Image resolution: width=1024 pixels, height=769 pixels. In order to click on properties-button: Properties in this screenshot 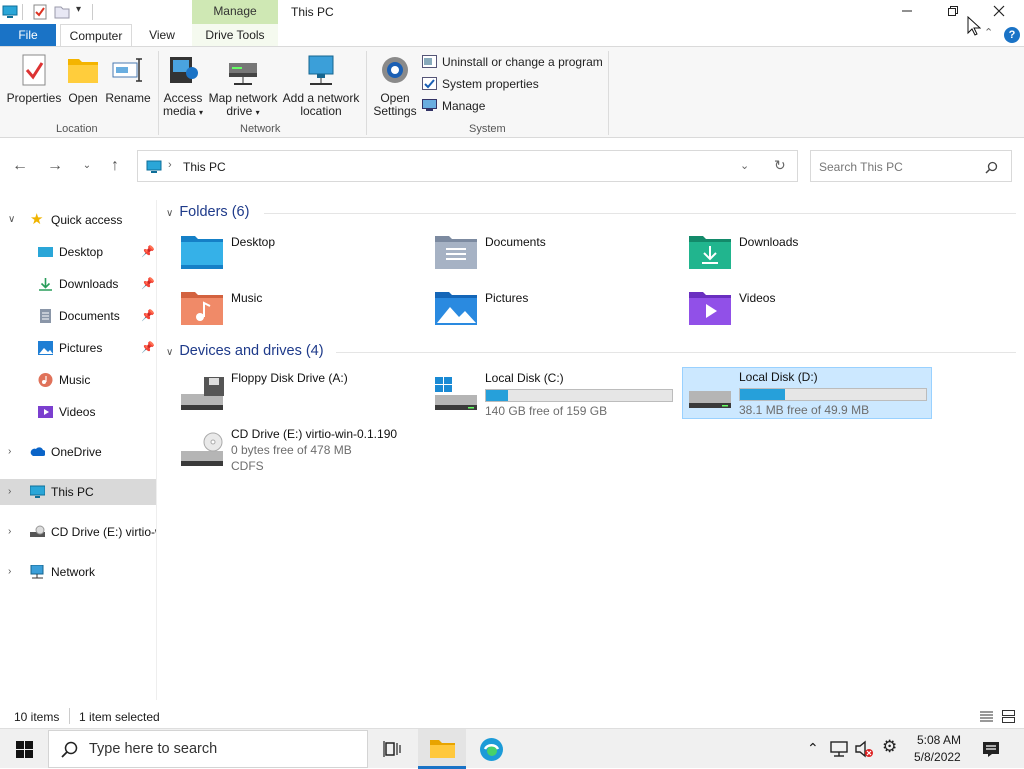, I will do `click(34, 79)`.